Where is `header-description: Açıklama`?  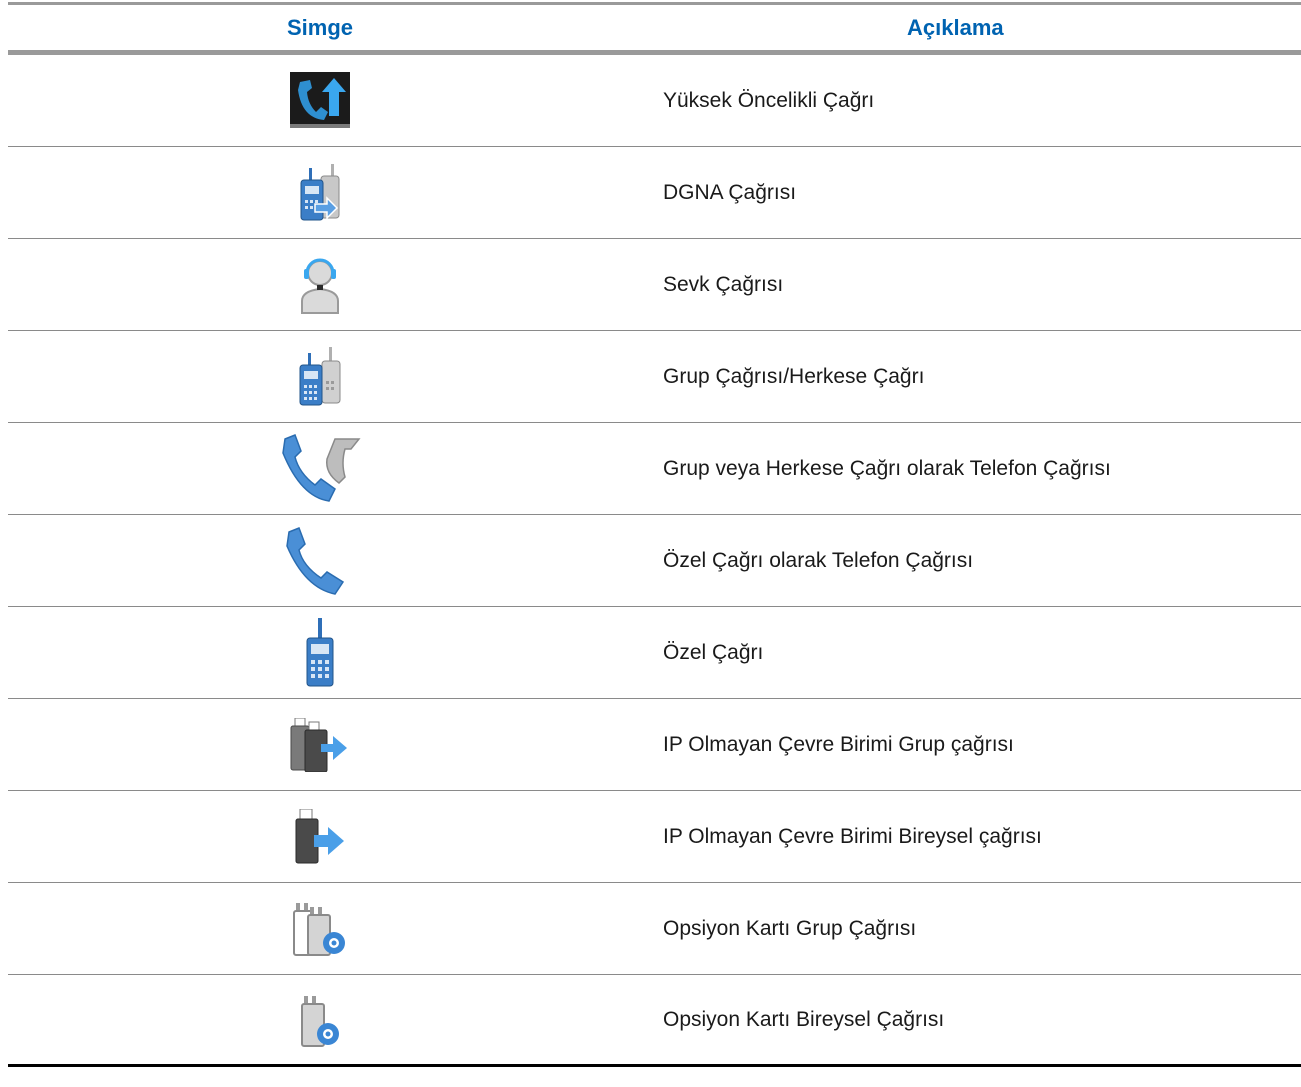 header-description: Açıklama is located at coordinates (955, 27).